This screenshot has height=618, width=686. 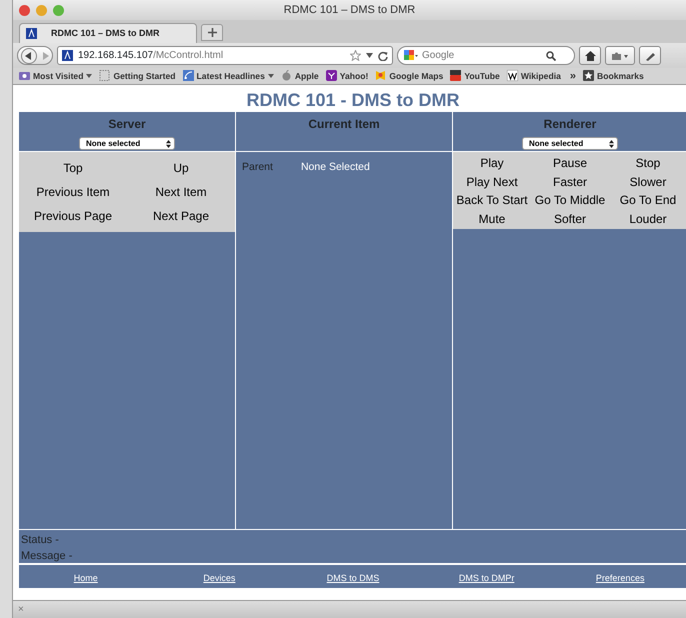 I want to click on feed-icon, so click(x=188, y=76).